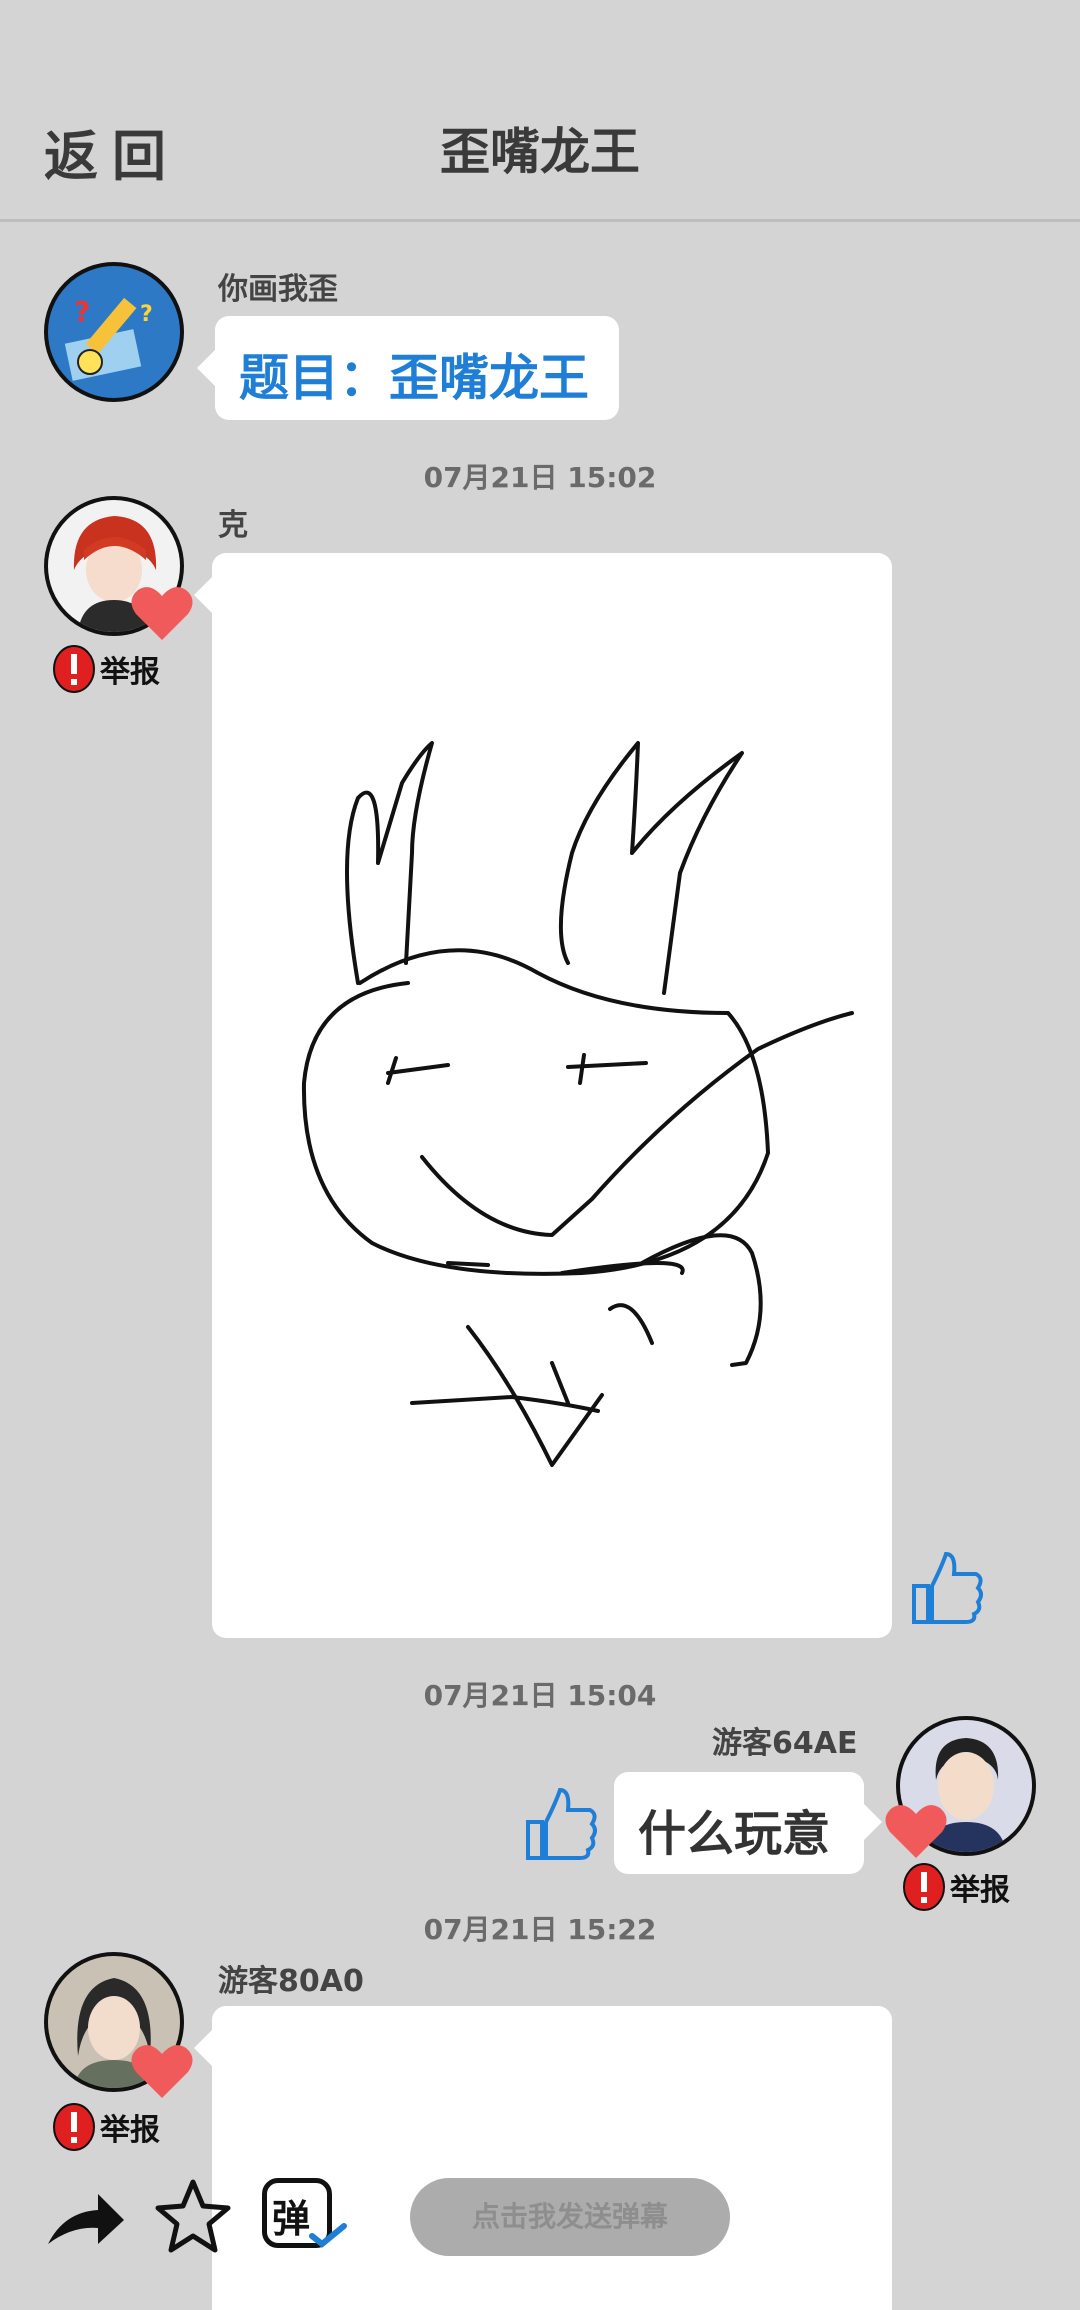 This screenshot has width=1080, height=2310. What do you see at coordinates (540, 111) in the screenshot?
I see `header: 返回 歪嘴龙王` at bounding box center [540, 111].